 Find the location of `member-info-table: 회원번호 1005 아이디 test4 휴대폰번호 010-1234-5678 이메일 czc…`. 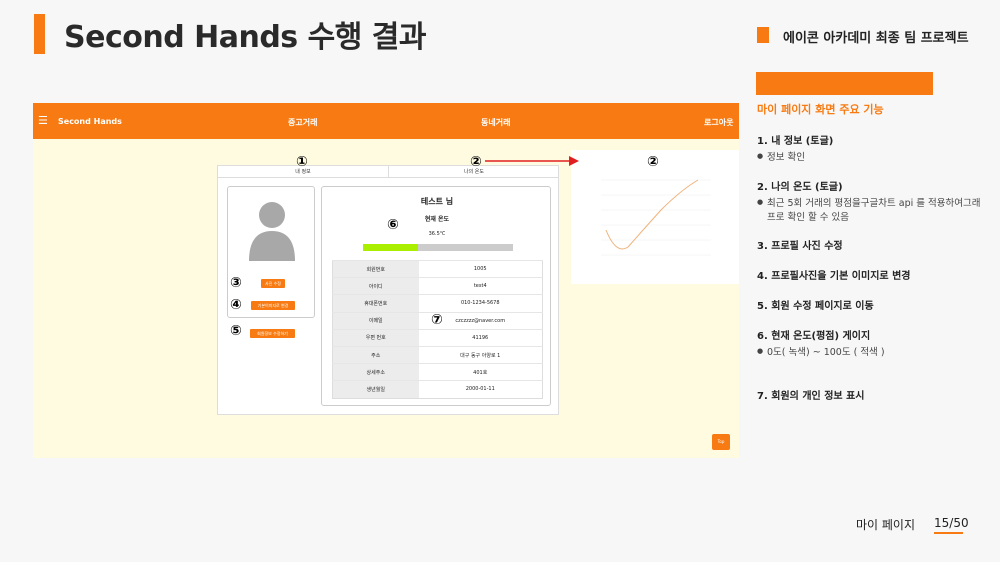

member-info-table: 회원번호 1005 아이디 test4 휴대폰번호 010-1234-5678 이메일 czc… is located at coordinates (437, 329).